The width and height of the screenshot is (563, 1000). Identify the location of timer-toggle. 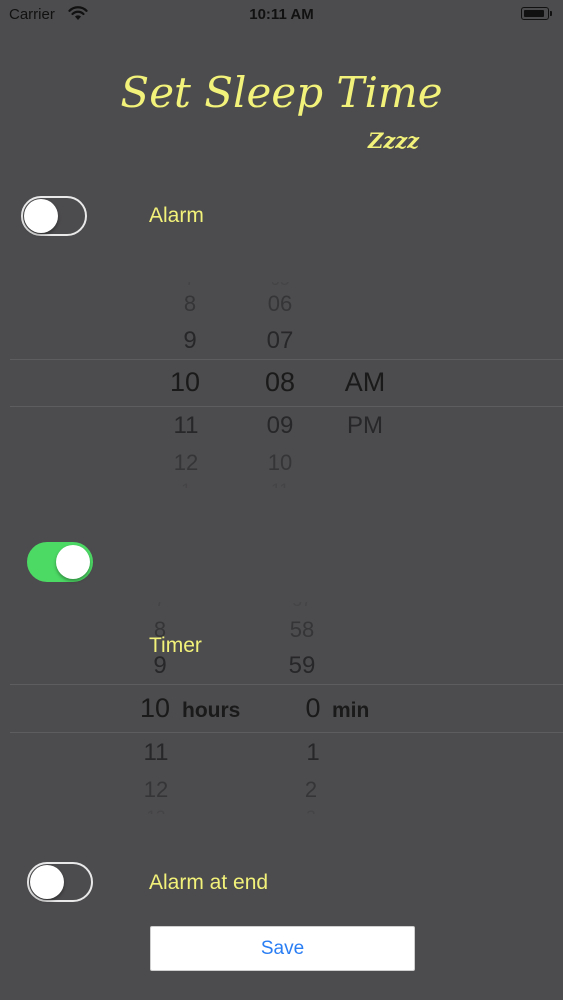
(60, 562).